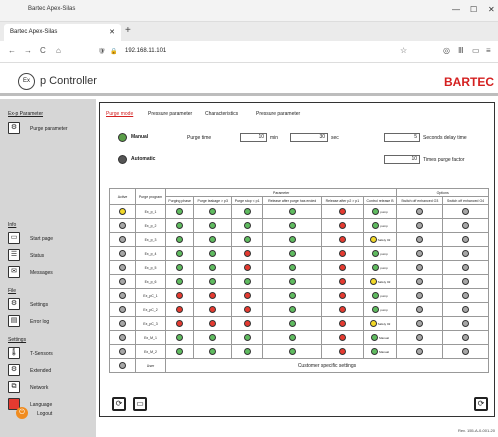  What do you see at coordinates (145, 51) in the screenshot?
I see `url-bar: 192.168.11.101` at bounding box center [145, 51].